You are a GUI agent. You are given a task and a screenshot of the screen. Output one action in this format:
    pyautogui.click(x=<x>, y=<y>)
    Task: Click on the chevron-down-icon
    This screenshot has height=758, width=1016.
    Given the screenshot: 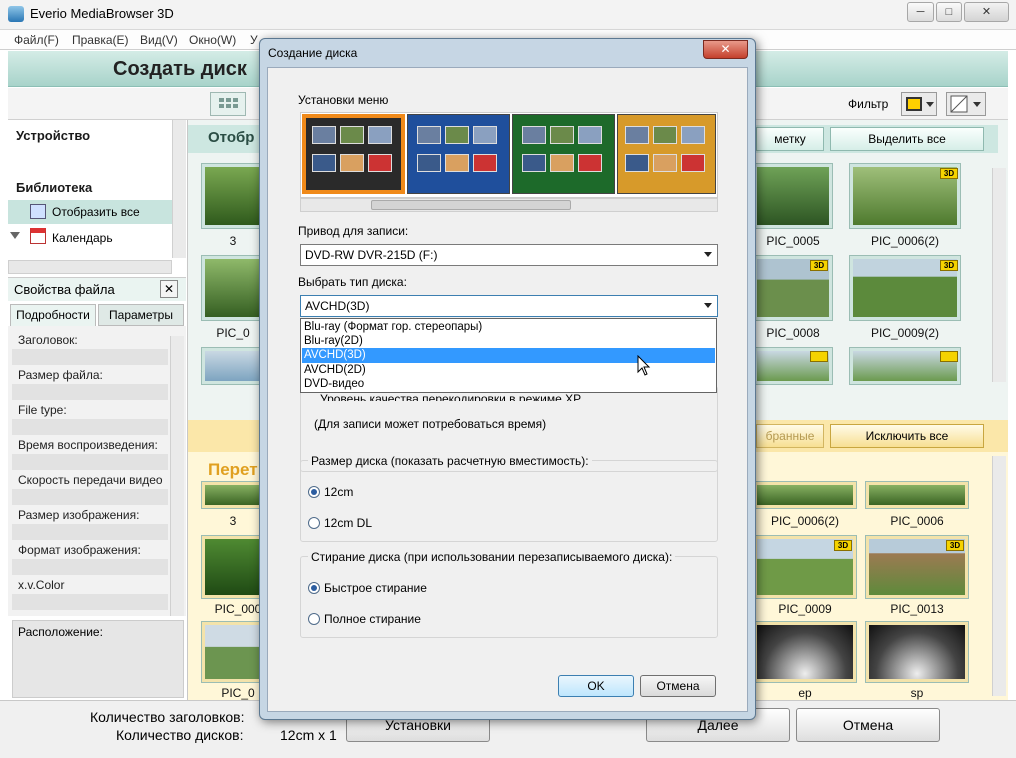 What is the action you would take?
    pyautogui.click(x=708, y=254)
    